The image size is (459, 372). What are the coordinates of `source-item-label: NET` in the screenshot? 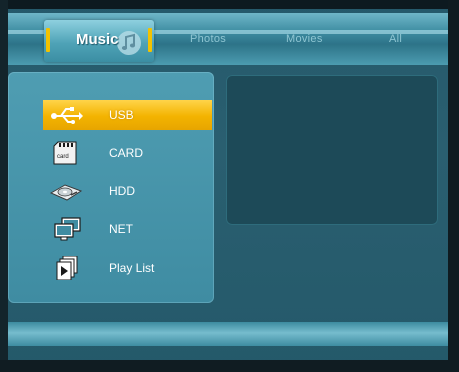 It's located at (121, 229).